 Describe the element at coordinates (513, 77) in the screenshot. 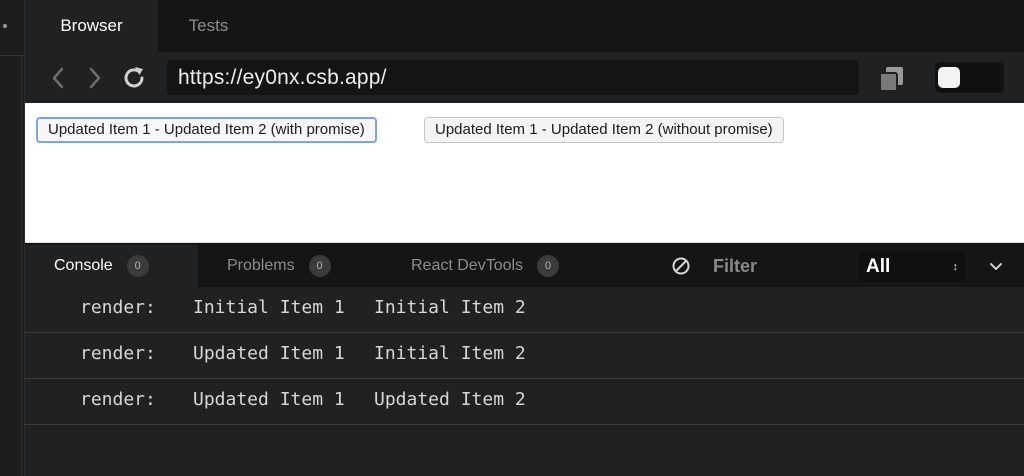

I see `url-input: https://ey0nx.csb.app/` at that location.